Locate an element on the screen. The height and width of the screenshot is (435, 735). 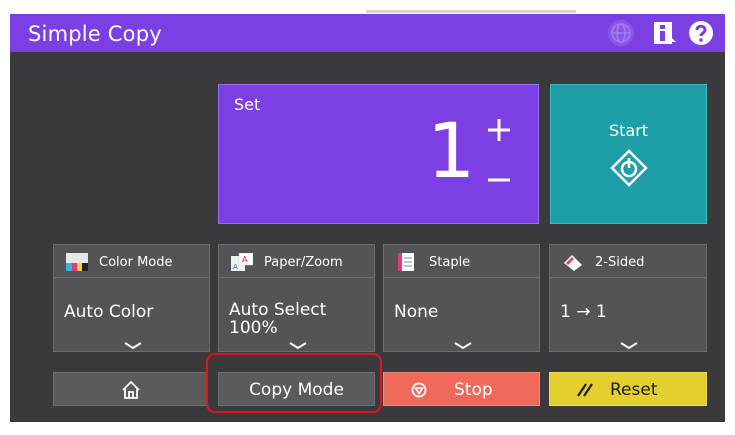
decrement-button is located at coordinates (499, 180).